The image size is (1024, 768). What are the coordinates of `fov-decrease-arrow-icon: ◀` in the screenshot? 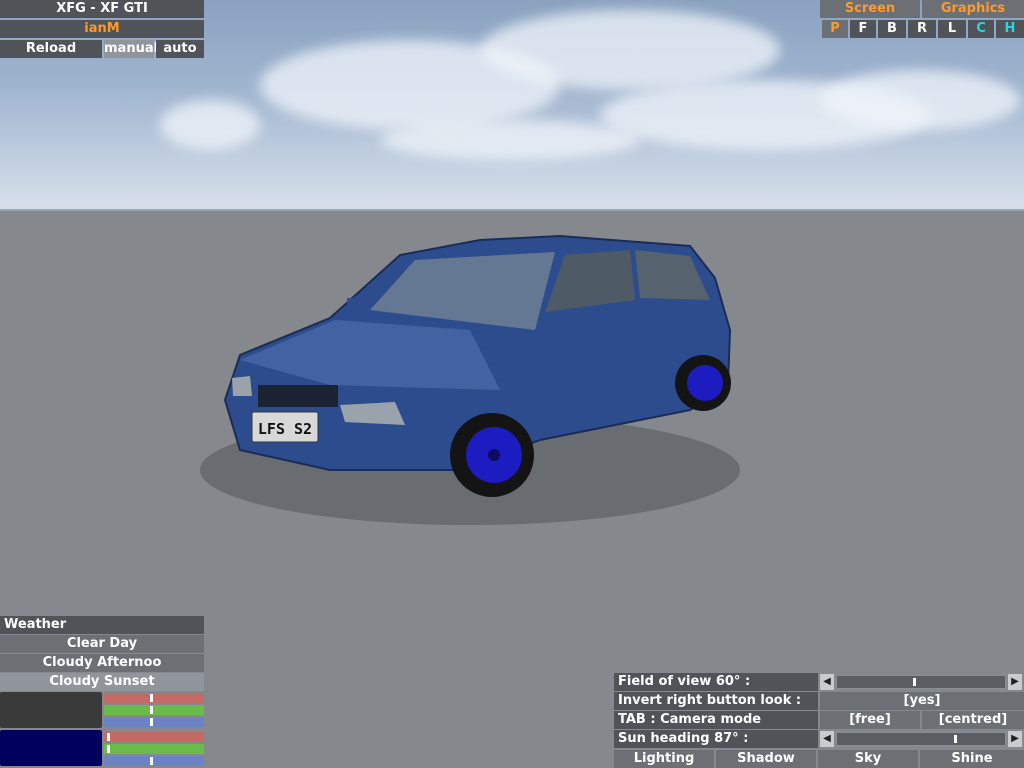 It's located at (827, 682).